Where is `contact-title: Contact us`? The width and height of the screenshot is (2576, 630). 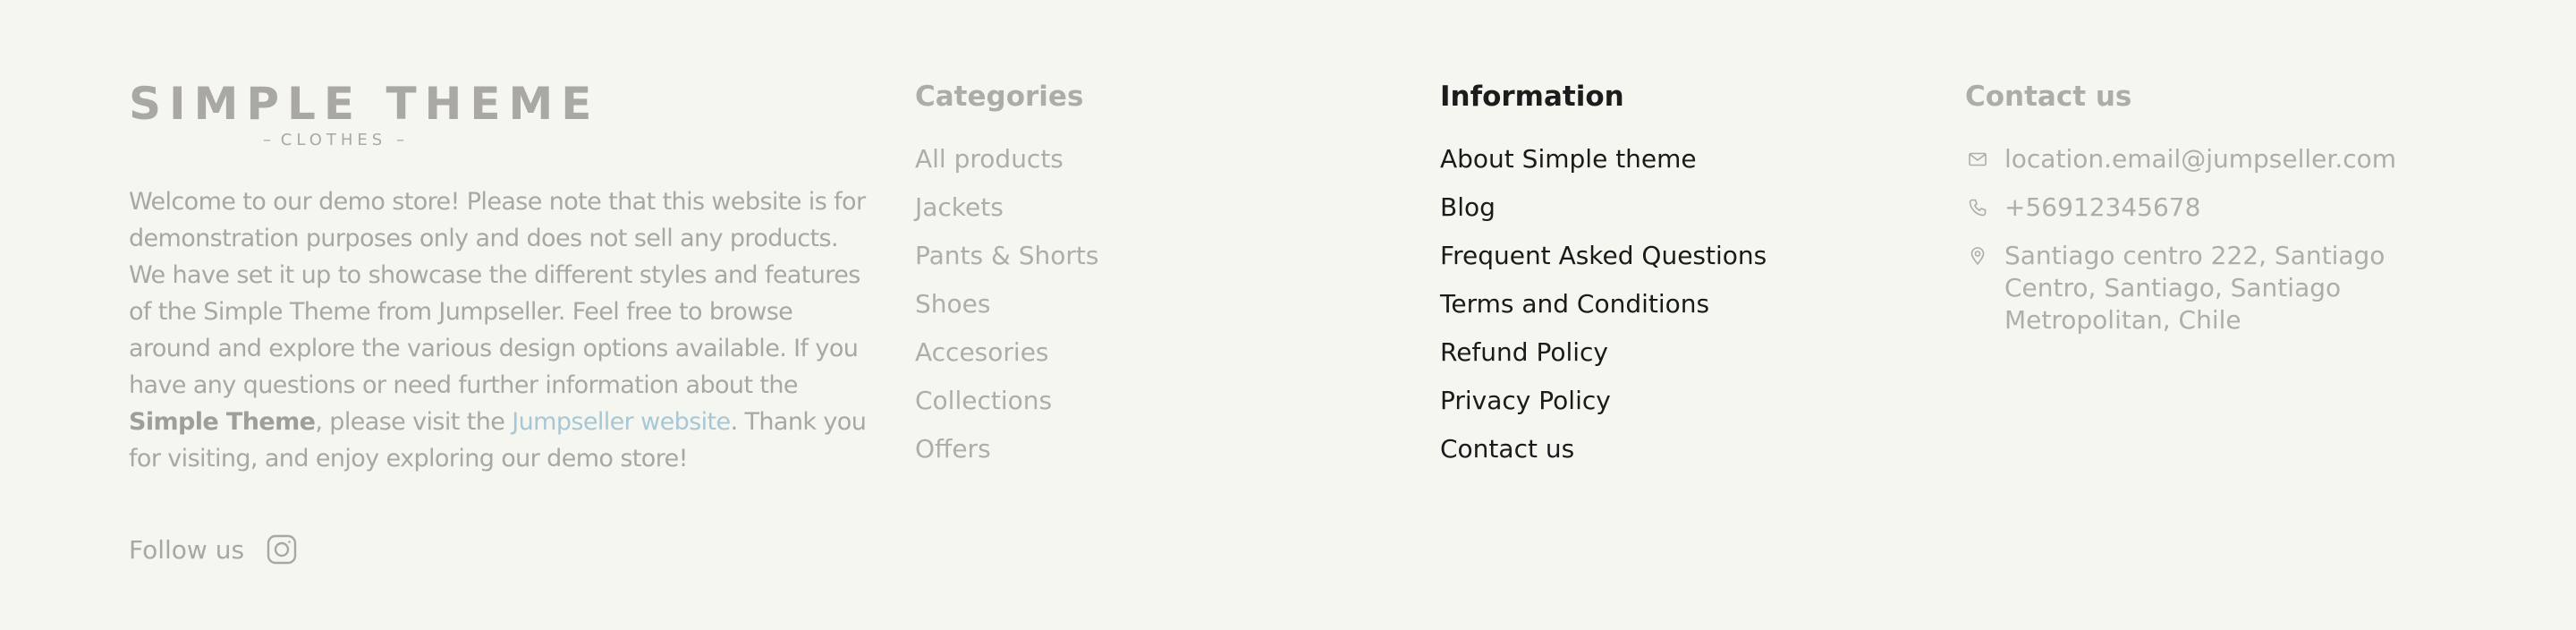 contact-title: Contact us is located at coordinates (2048, 97).